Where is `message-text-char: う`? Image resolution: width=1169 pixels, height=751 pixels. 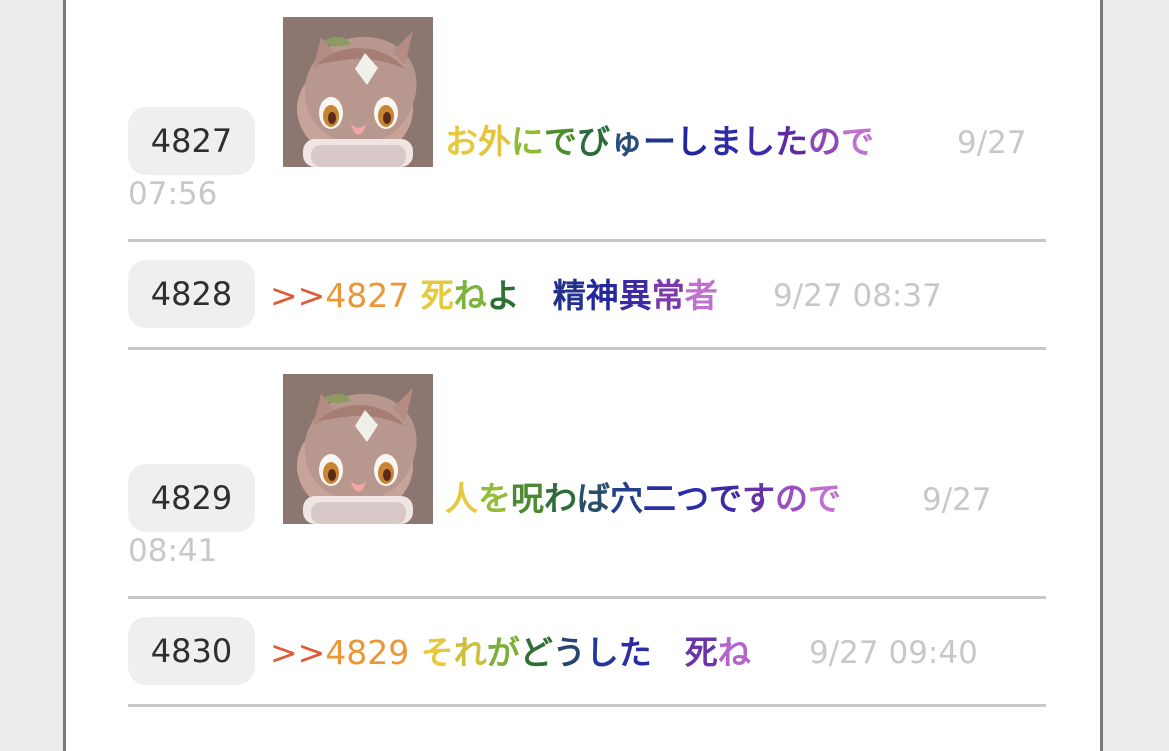 message-text-char: う is located at coordinates (569, 652).